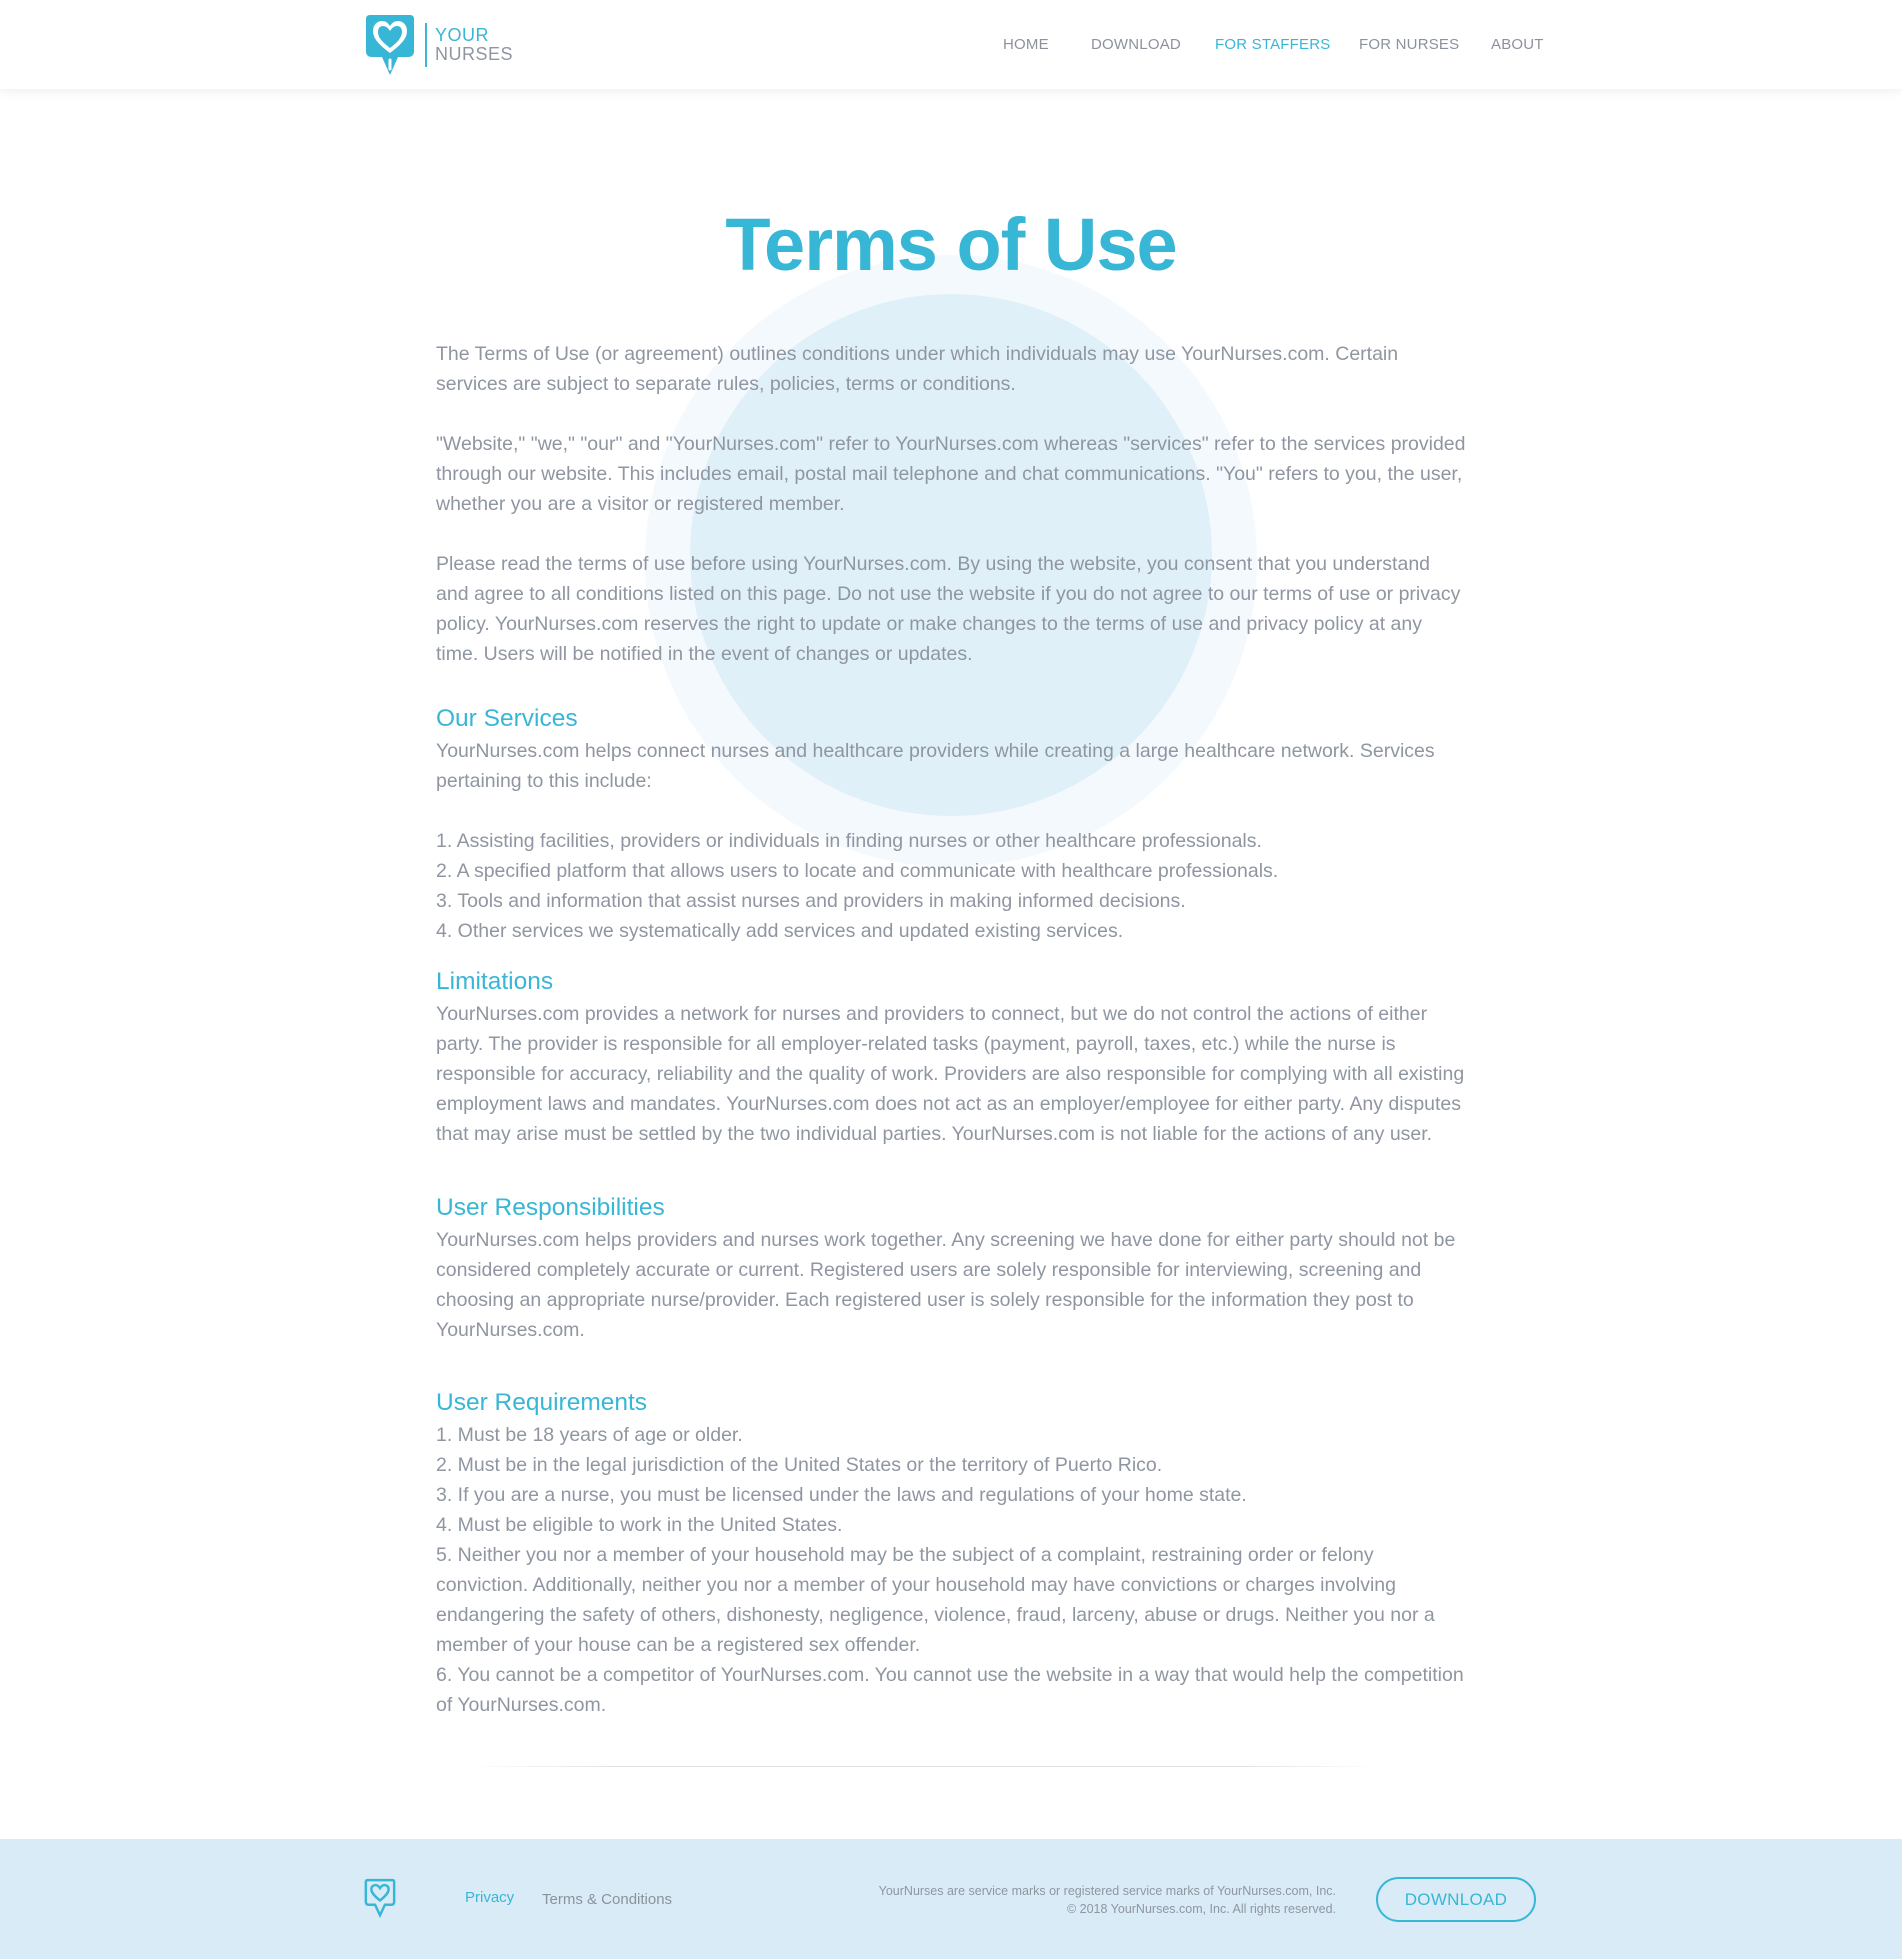 This screenshot has height=1959, width=1902. Describe the element at coordinates (550, 1207) in the screenshot. I see `section-heading-user-responsibilities: User Responsibilities` at that location.